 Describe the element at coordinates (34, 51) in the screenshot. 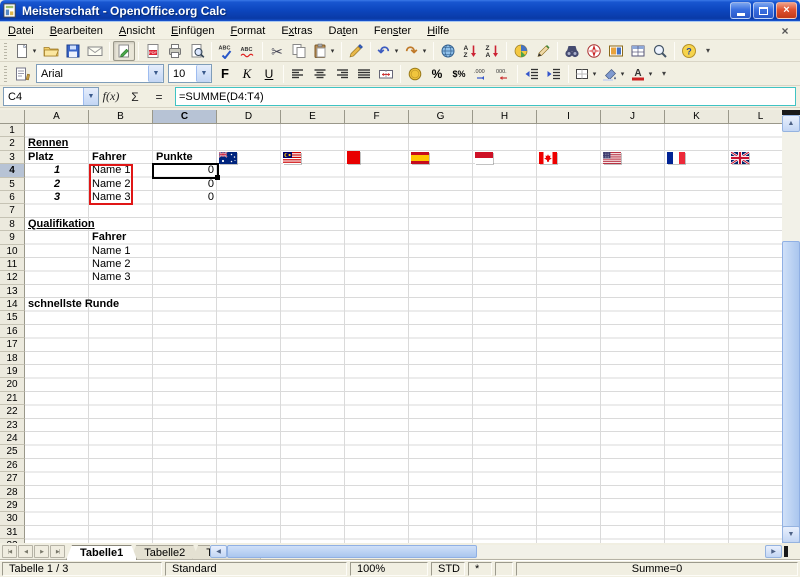

I see `new-dropdown: ▾` at that location.